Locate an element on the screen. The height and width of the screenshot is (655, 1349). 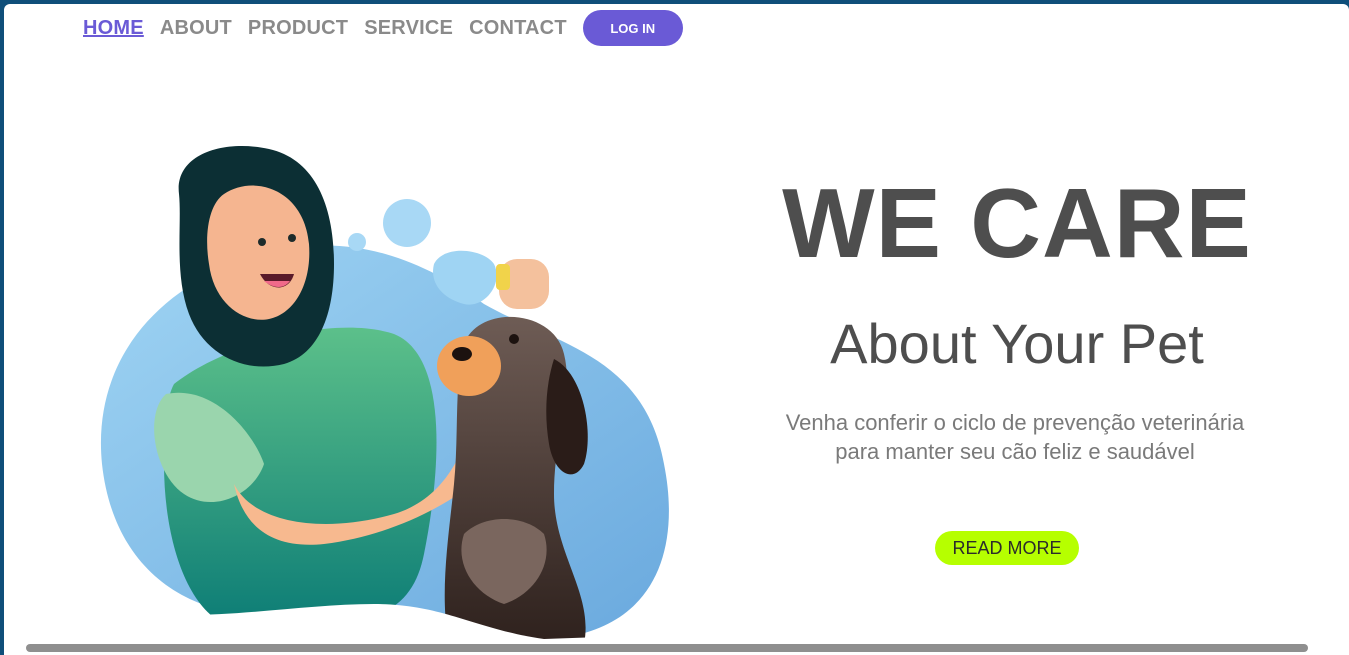
nav-about: ABOUT is located at coordinates (196, 28).